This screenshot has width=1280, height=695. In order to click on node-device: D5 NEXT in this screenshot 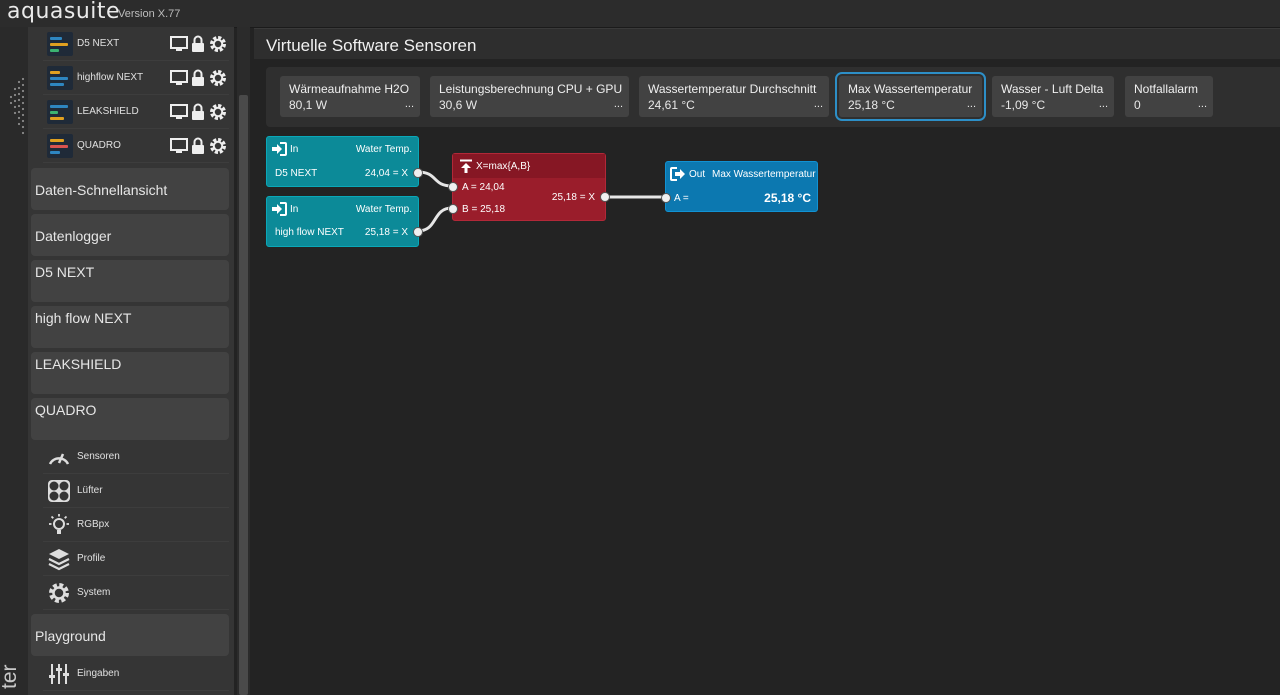, I will do `click(296, 173)`.